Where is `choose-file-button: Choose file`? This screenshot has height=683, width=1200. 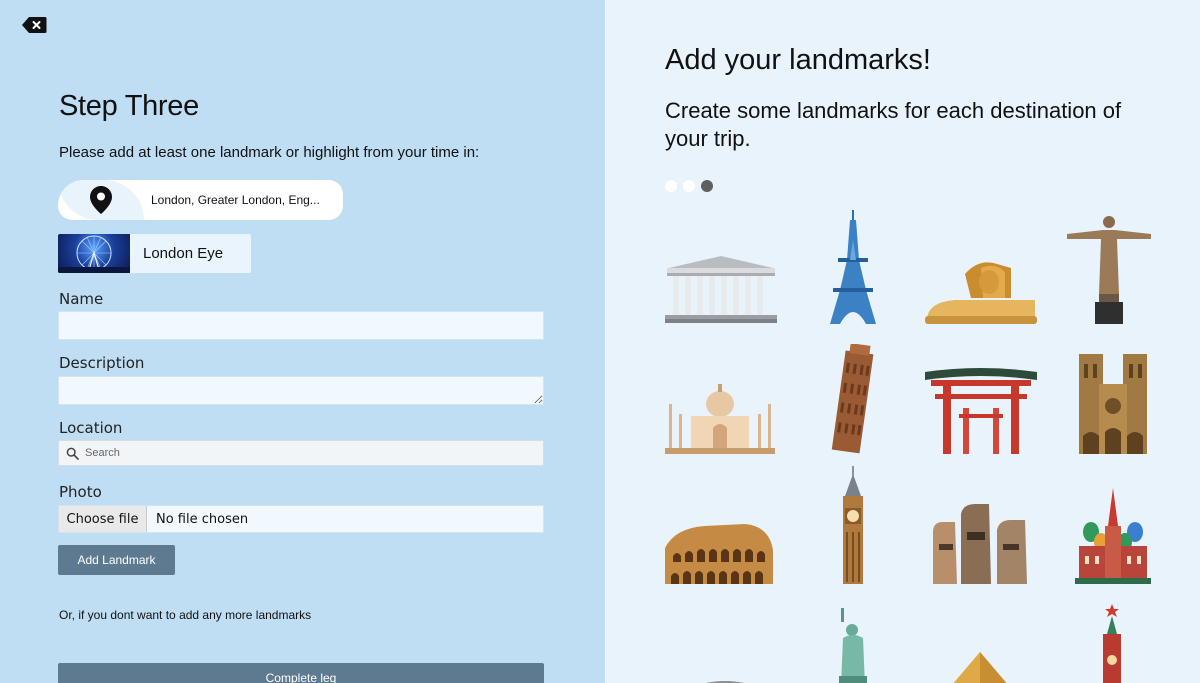 choose-file-button: Choose file is located at coordinates (103, 519).